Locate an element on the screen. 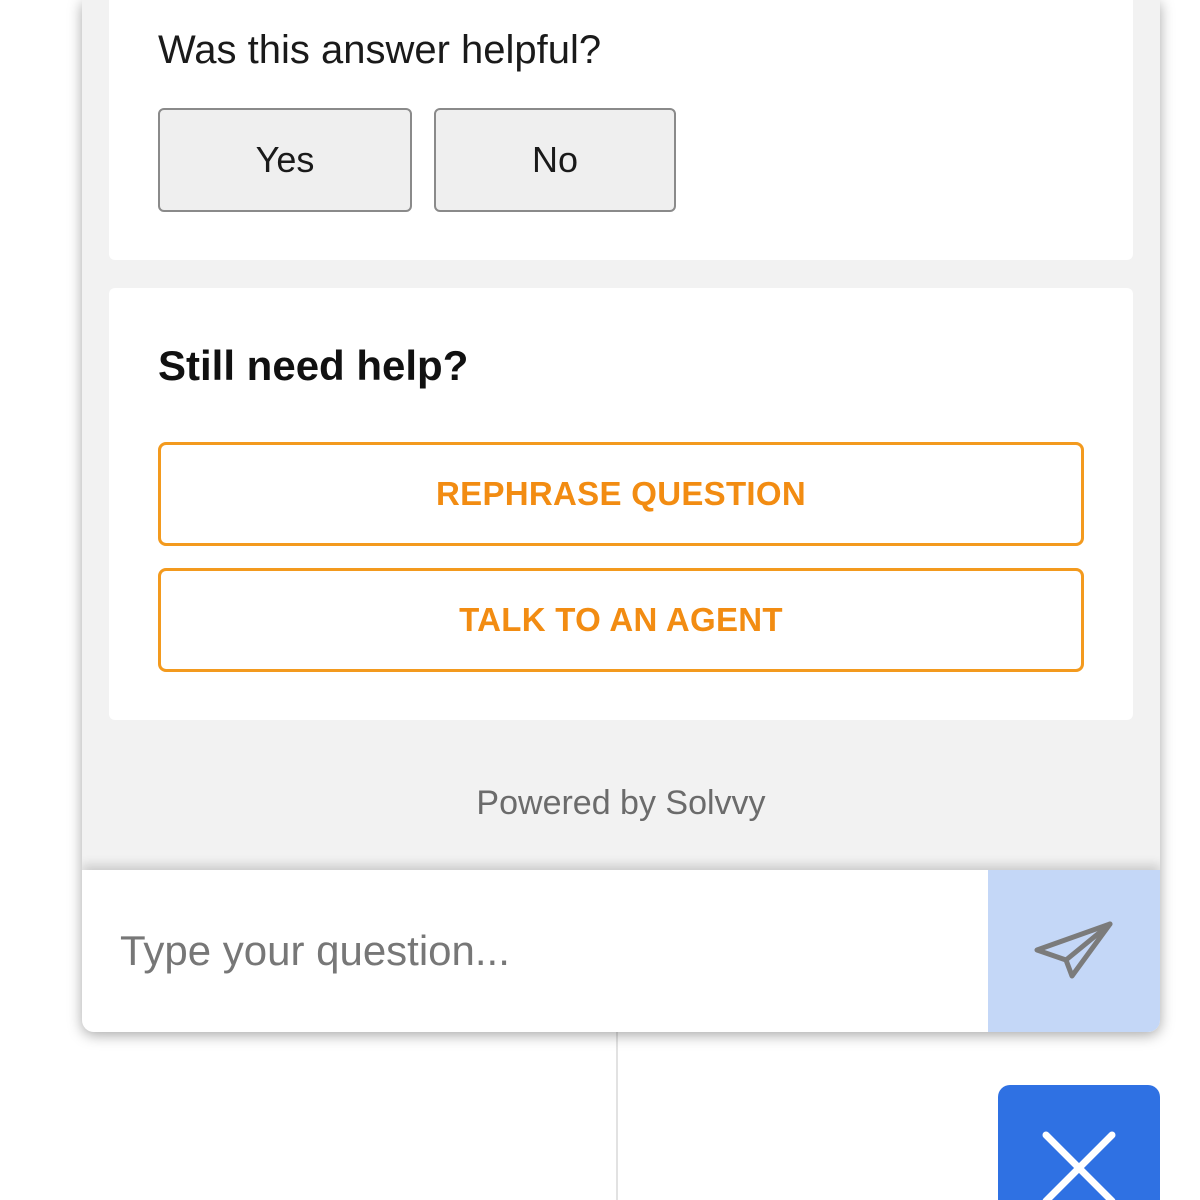 The height and width of the screenshot is (1200, 1200). page-divider is located at coordinates (617, 1115).